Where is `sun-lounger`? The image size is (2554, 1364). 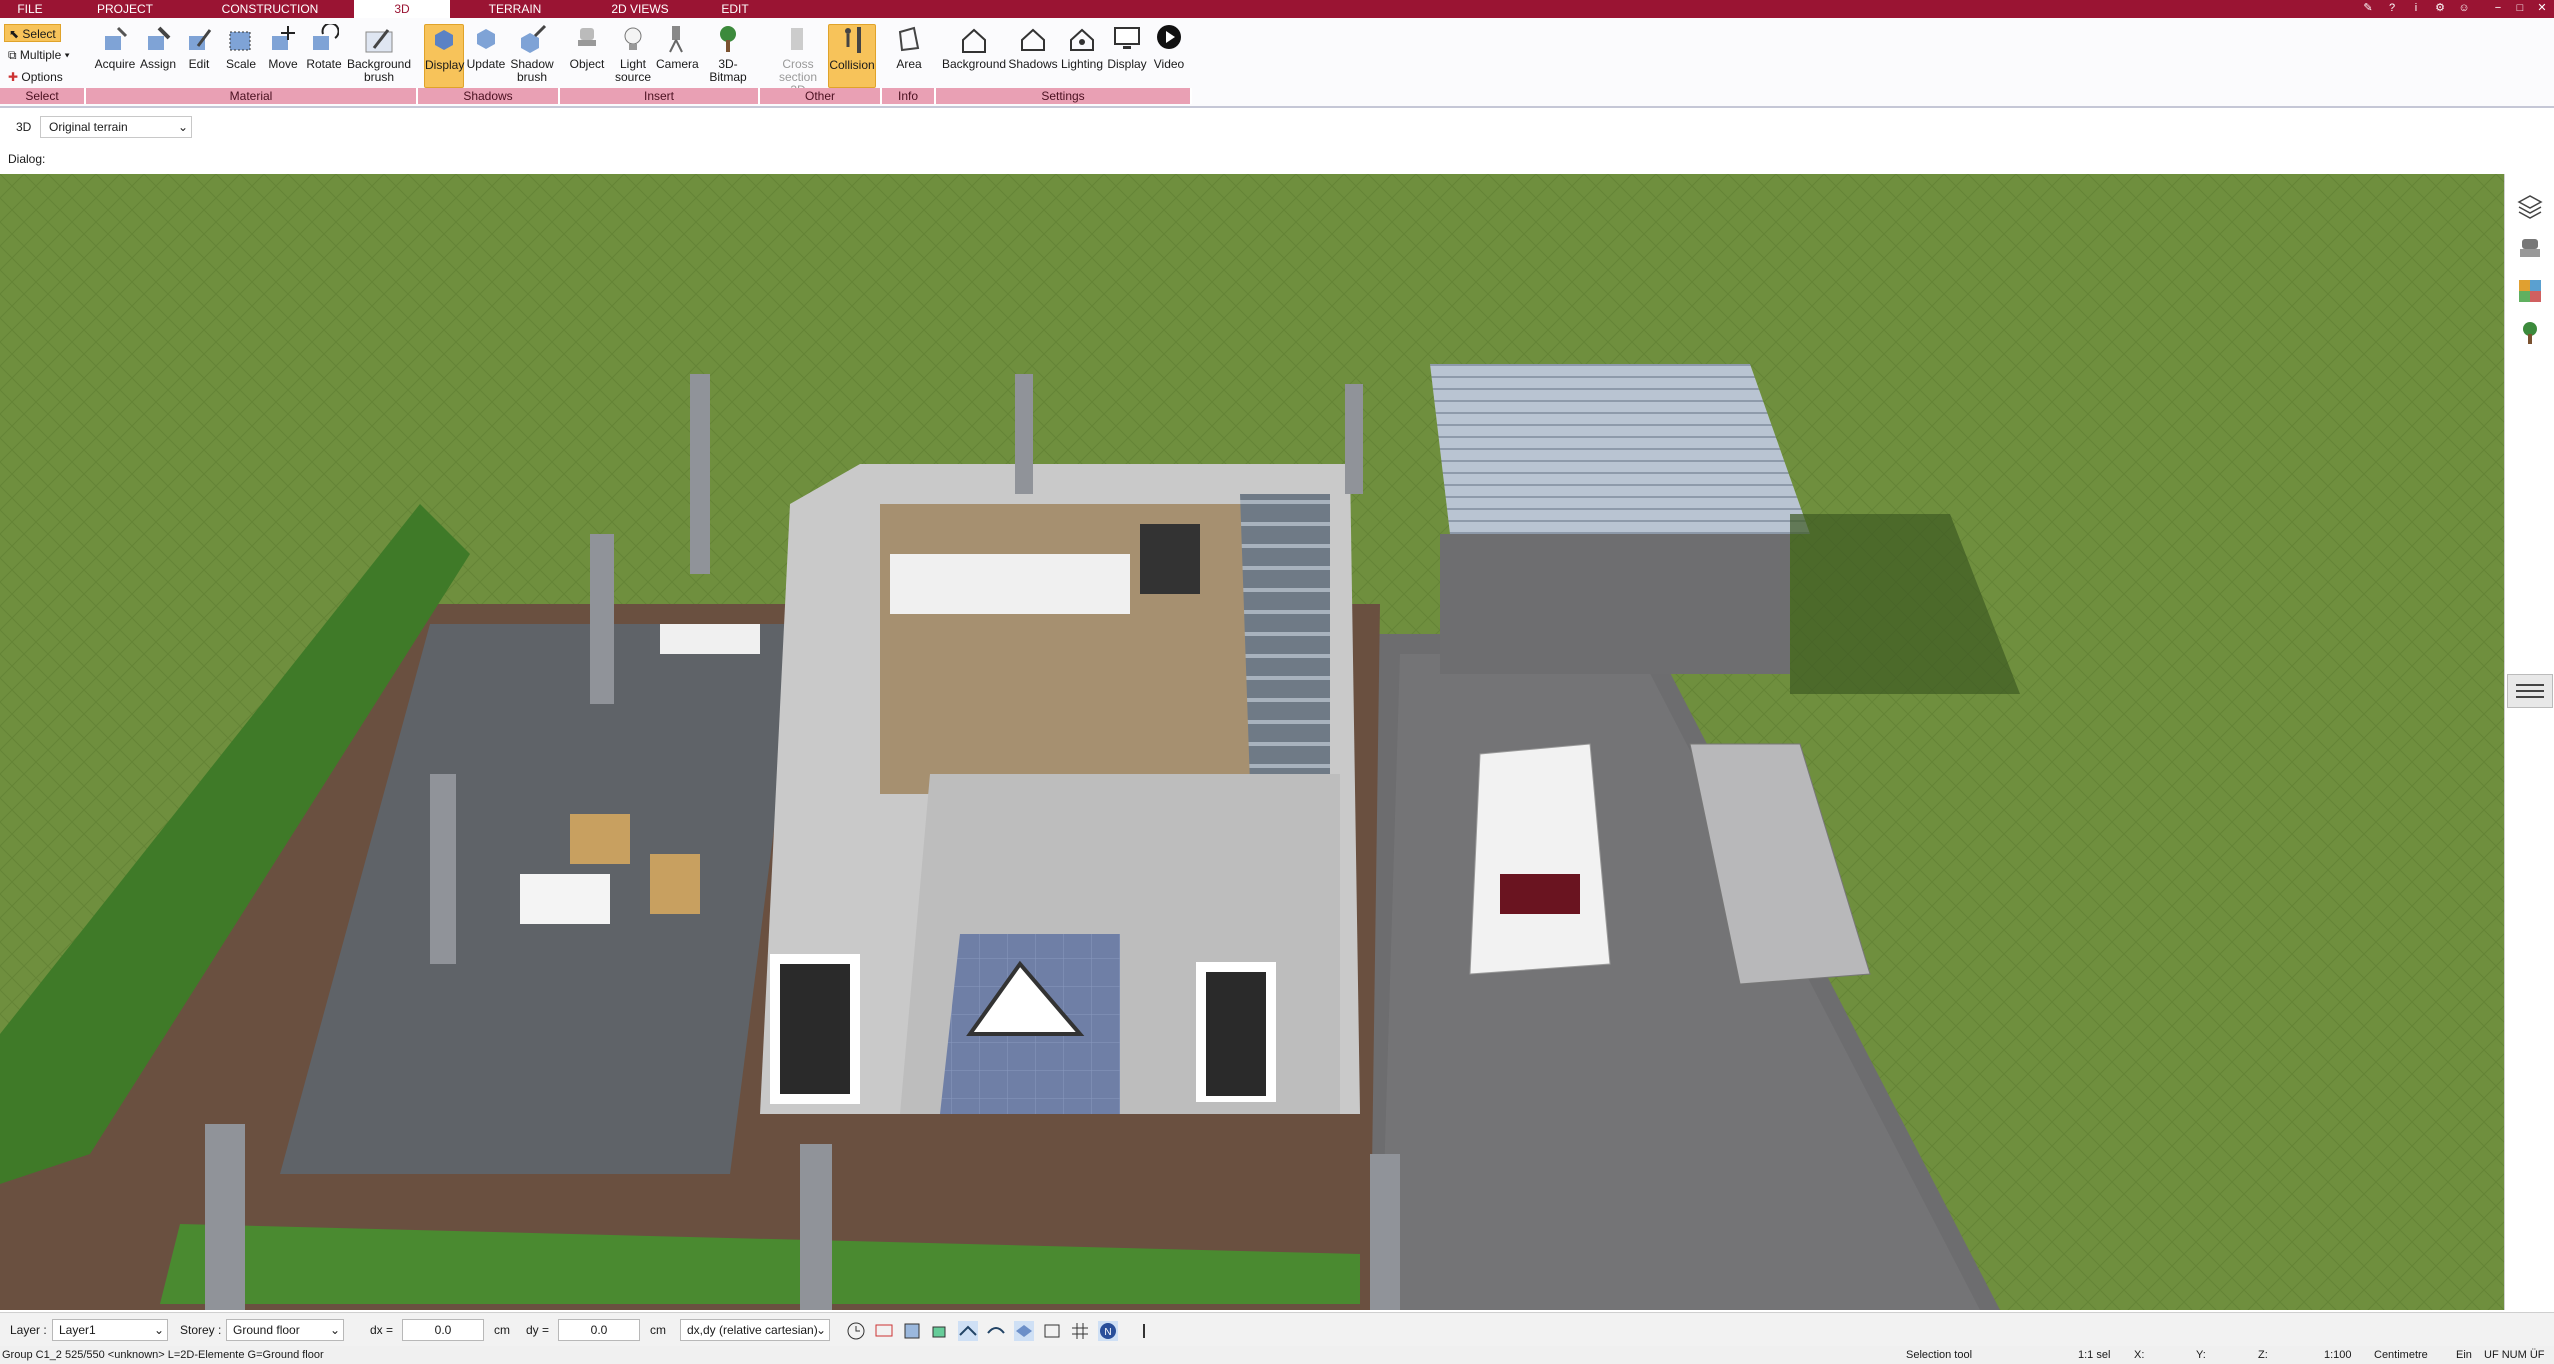
sun-lounger is located at coordinates (710, 639).